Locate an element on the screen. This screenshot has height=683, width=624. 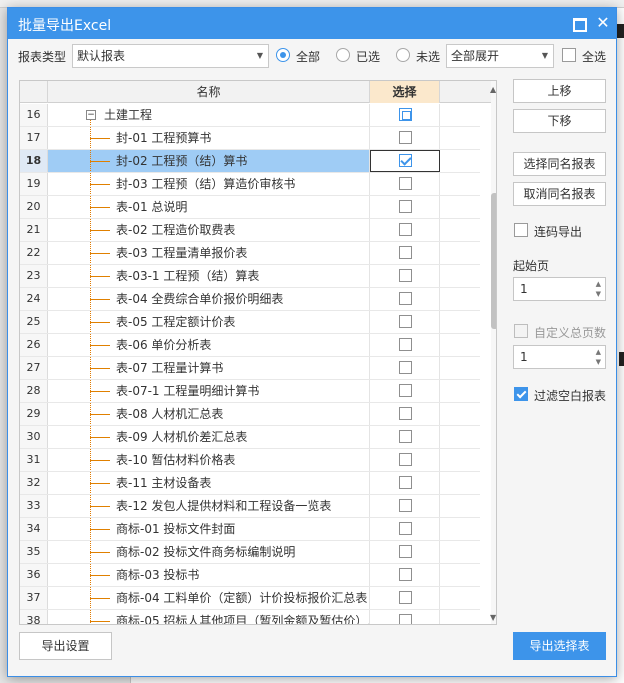
radio-all is located at coordinates (283, 55).